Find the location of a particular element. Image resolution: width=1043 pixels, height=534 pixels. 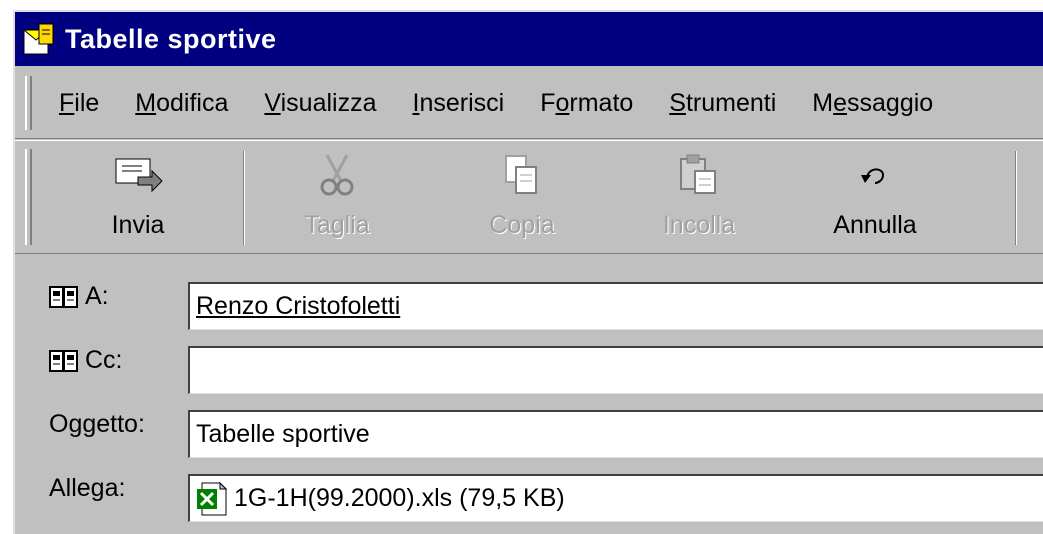

attach-label: Allega: is located at coordinates (87, 488).